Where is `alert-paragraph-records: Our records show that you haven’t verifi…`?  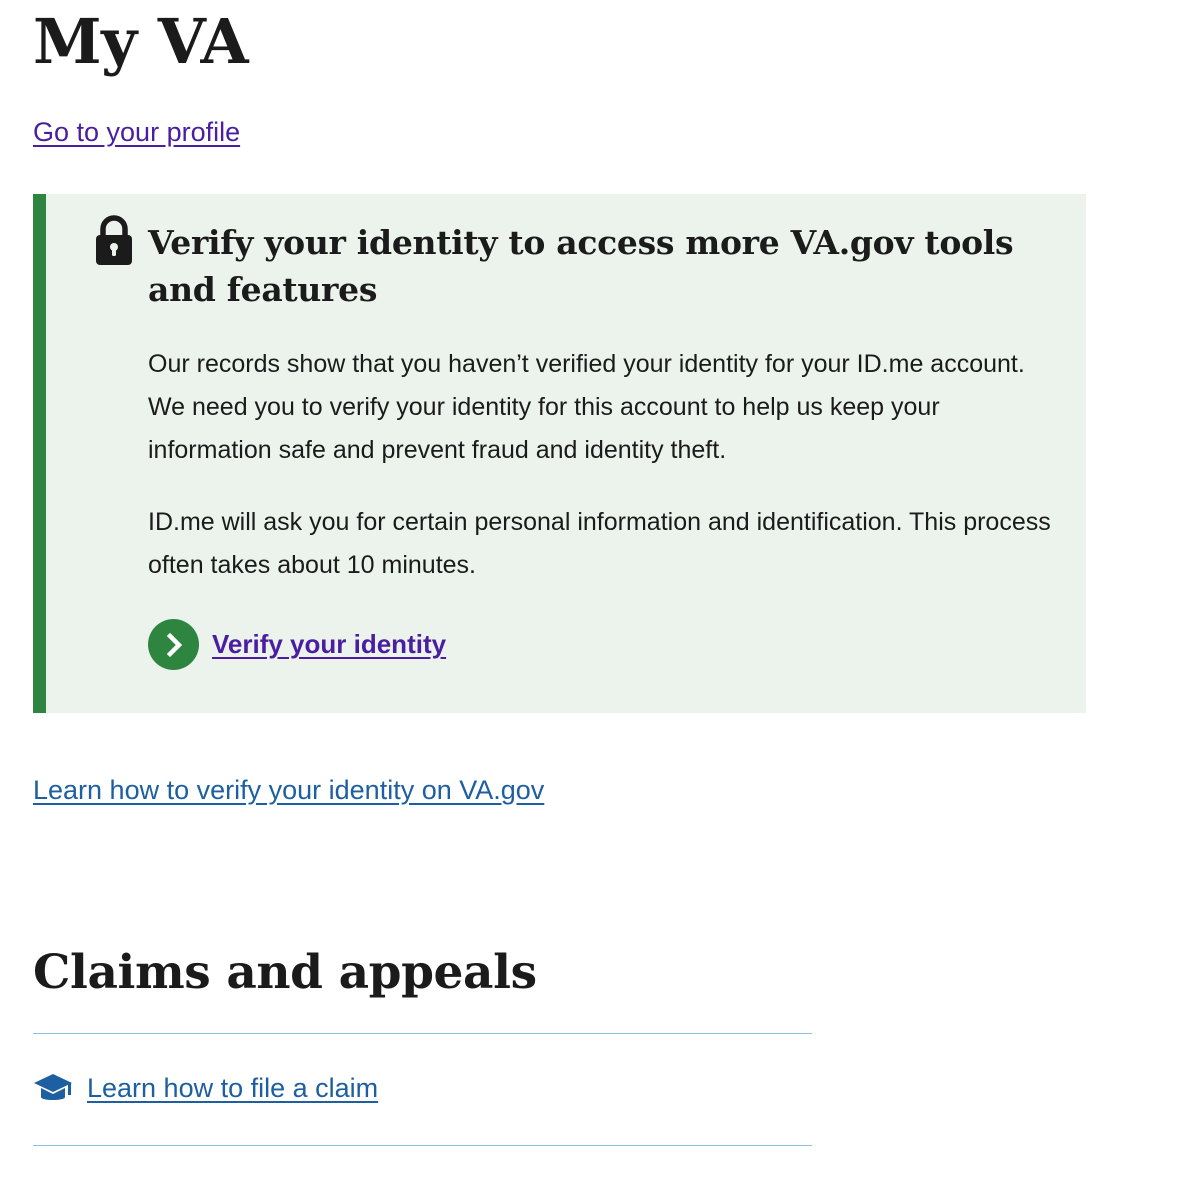 alert-paragraph-records: Our records show that you haven’t verifi… is located at coordinates (586, 407).